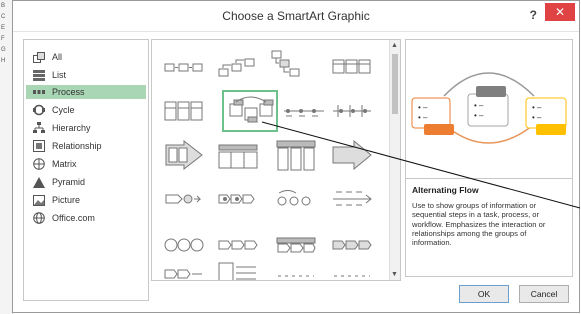  Describe the element at coordinates (77, 146) in the screenshot. I see `category-label: Relationship` at that location.